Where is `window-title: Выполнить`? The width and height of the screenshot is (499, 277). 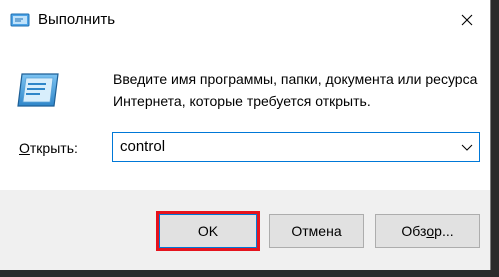 window-title: Выполнить is located at coordinates (77, 19).